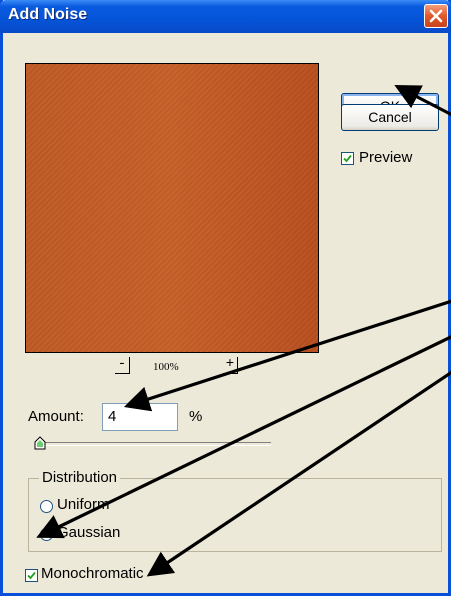 Image resolution: width=451 pixels, height=596 pixels. I want to click on amount-slider-track, so click(155, 444).